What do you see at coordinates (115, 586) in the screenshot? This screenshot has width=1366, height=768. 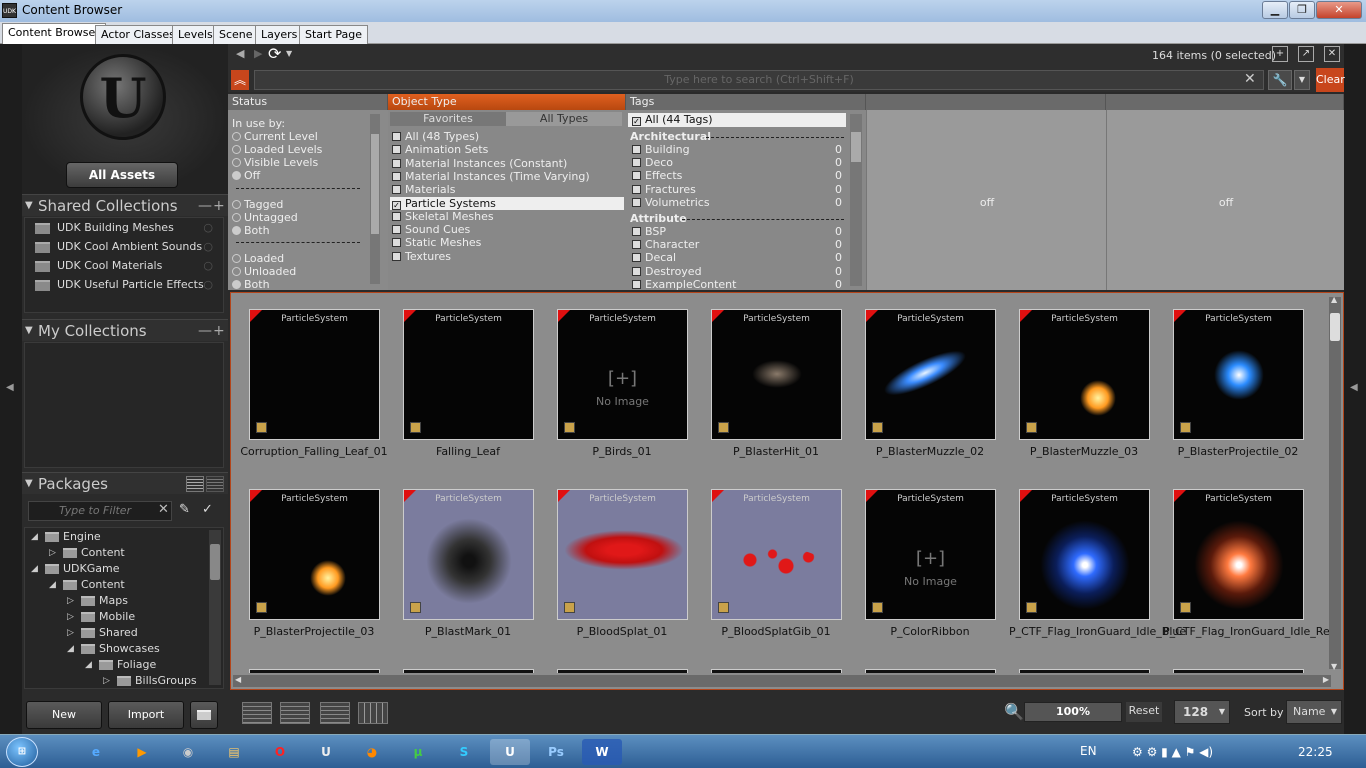 I see `package-tree-node: ◢ Content` at bounding box center [115, 586].